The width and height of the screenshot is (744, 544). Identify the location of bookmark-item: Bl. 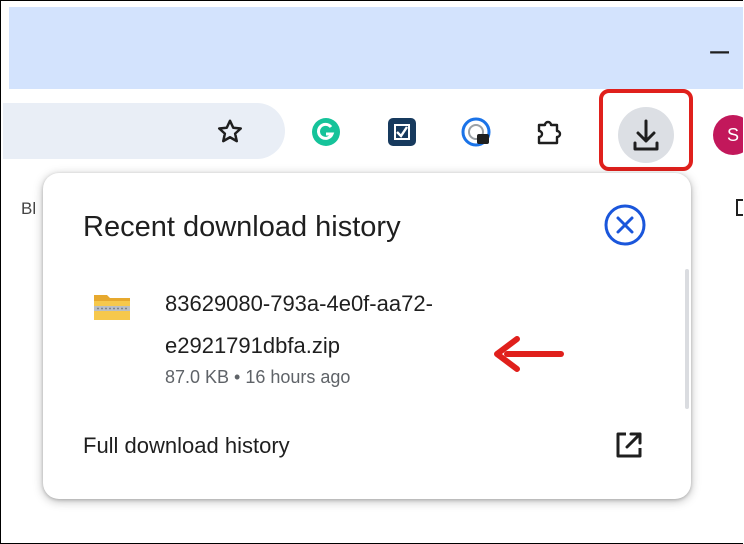
(28, 209).